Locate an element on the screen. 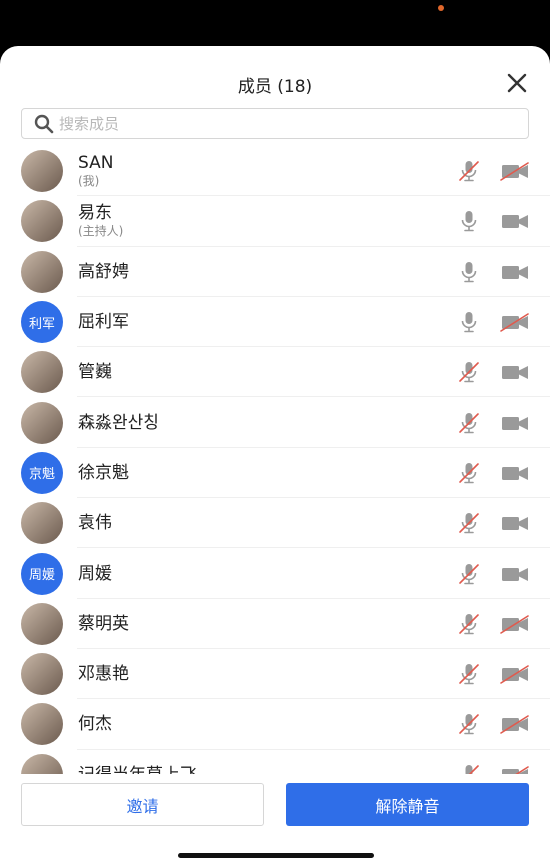  member-name: 袁伟 is located at coordinates (95, 523).